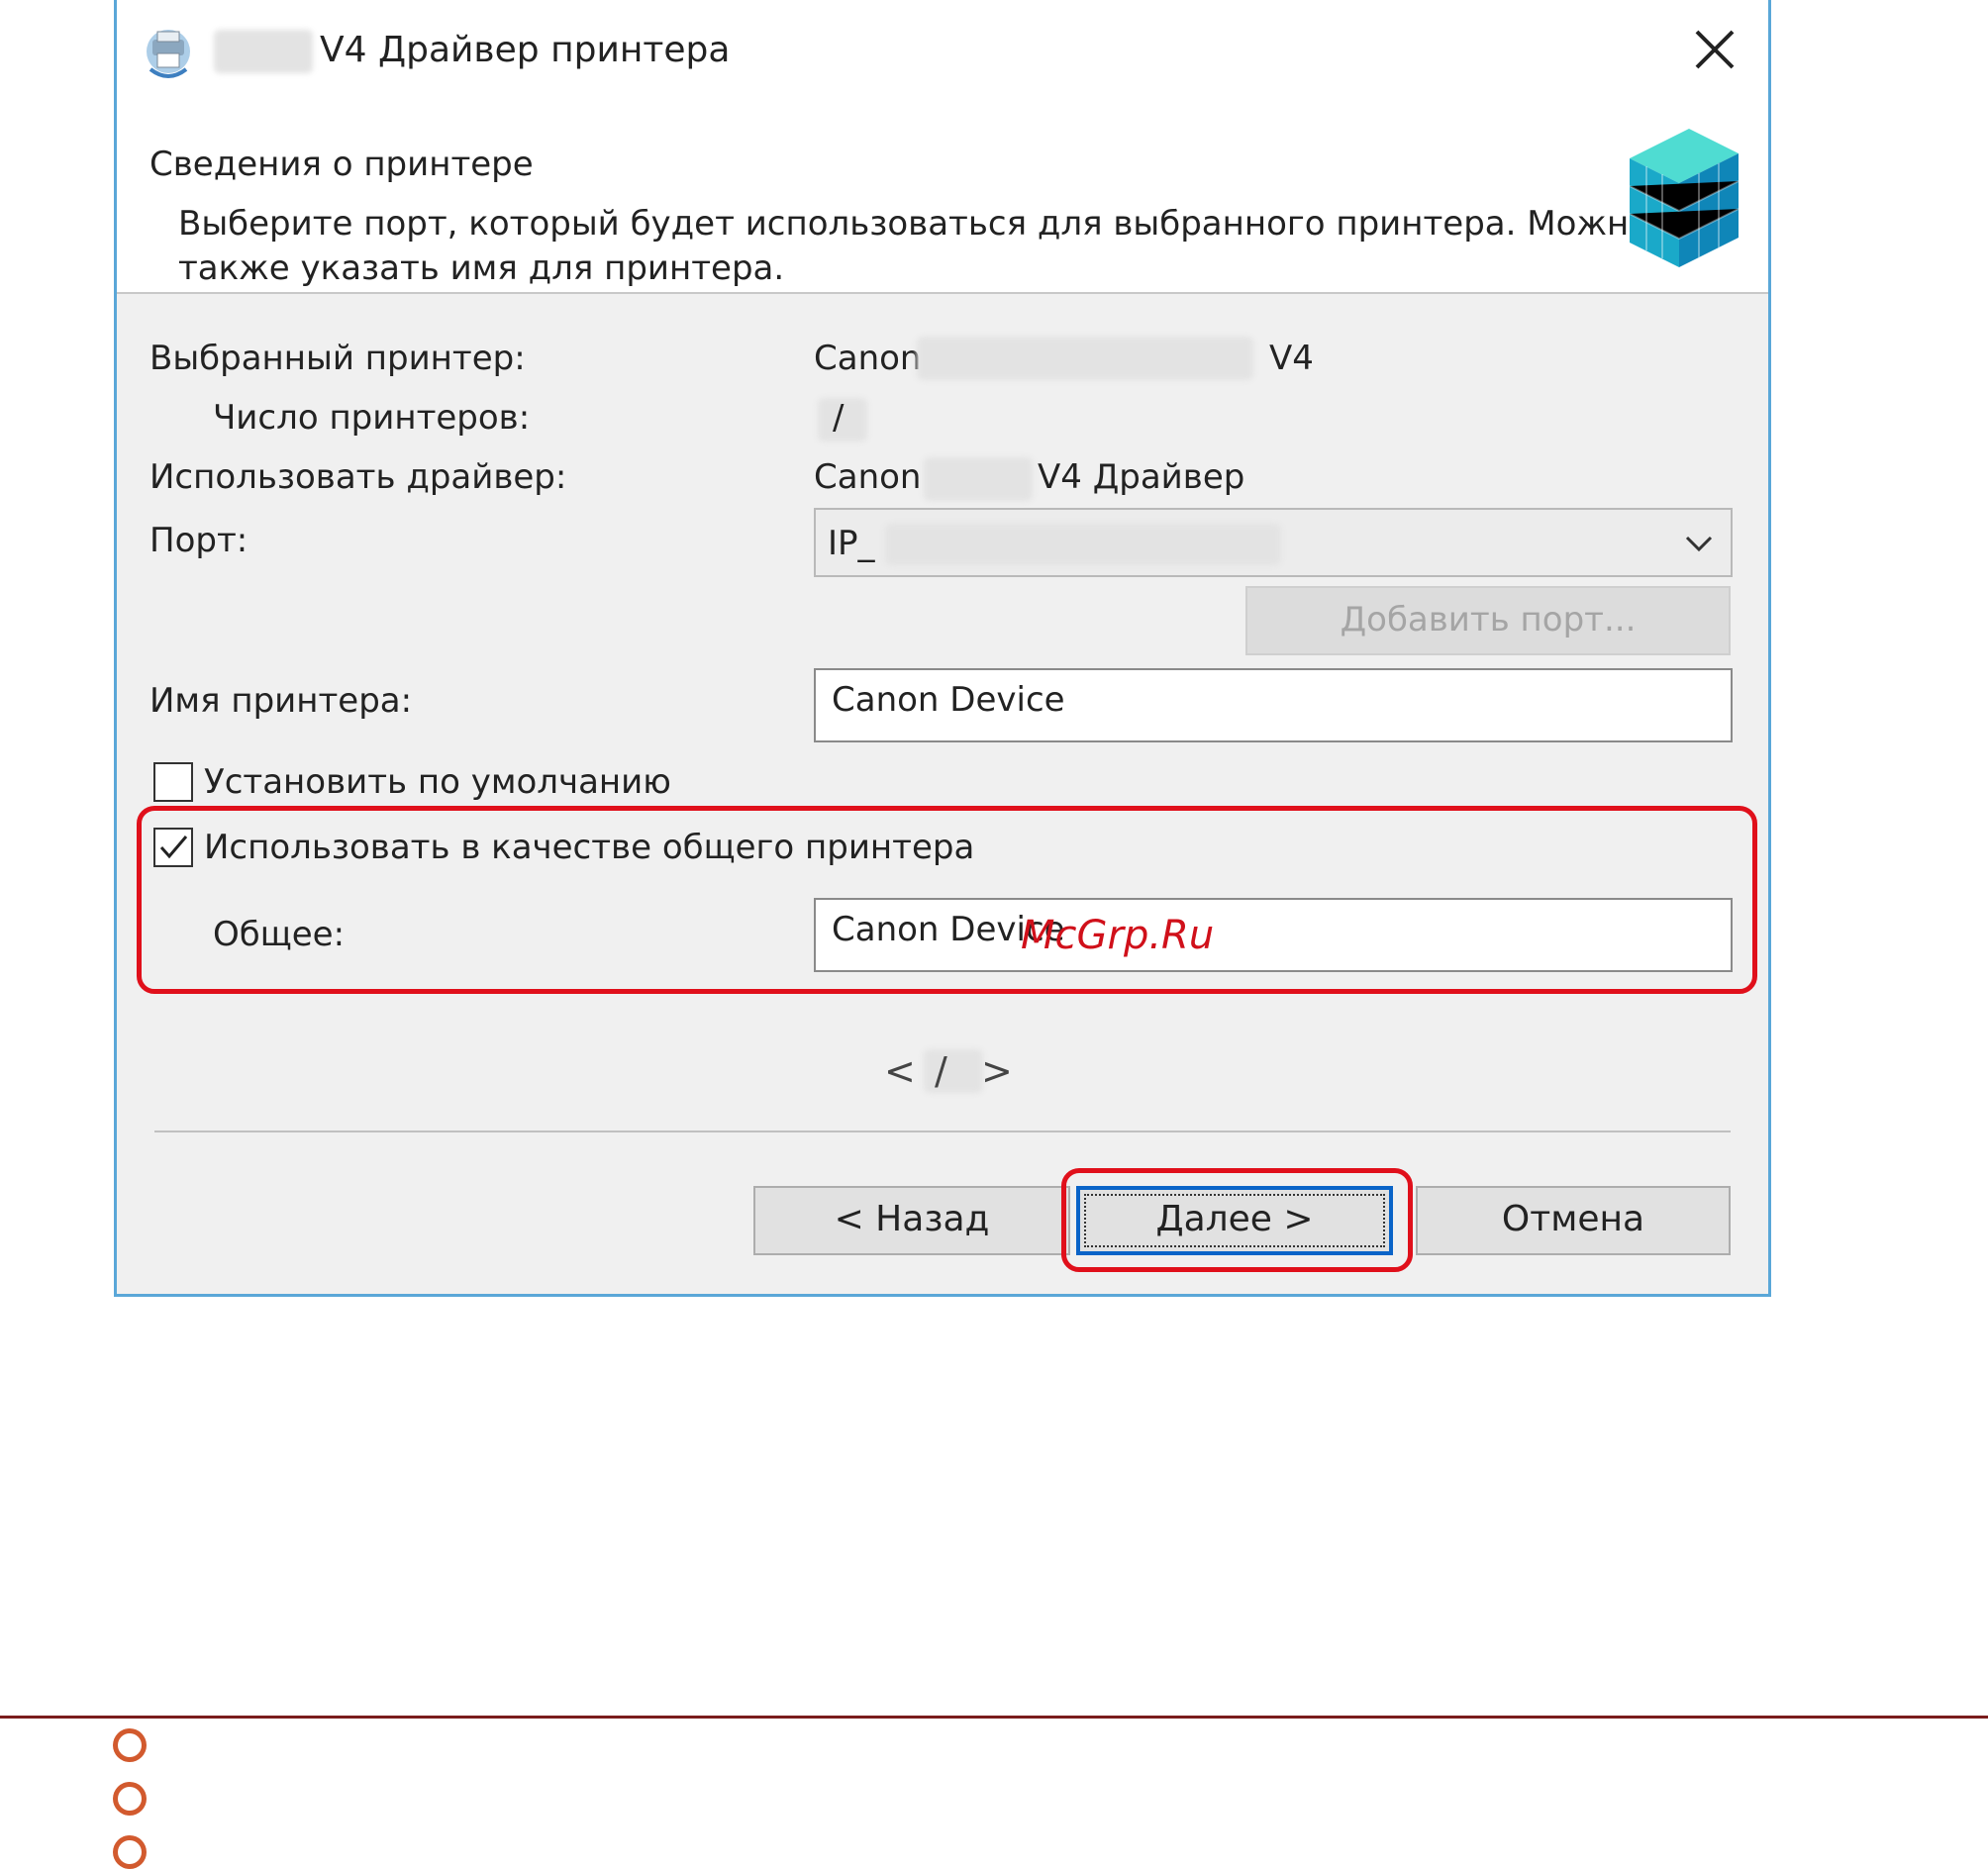 Image resolution: width=1988 pixels, height=1869 pixels. What do you see at coordinates (173, 782) in the screenshot?
I see `set-default-checkbox` at bounding box center [173, 782].